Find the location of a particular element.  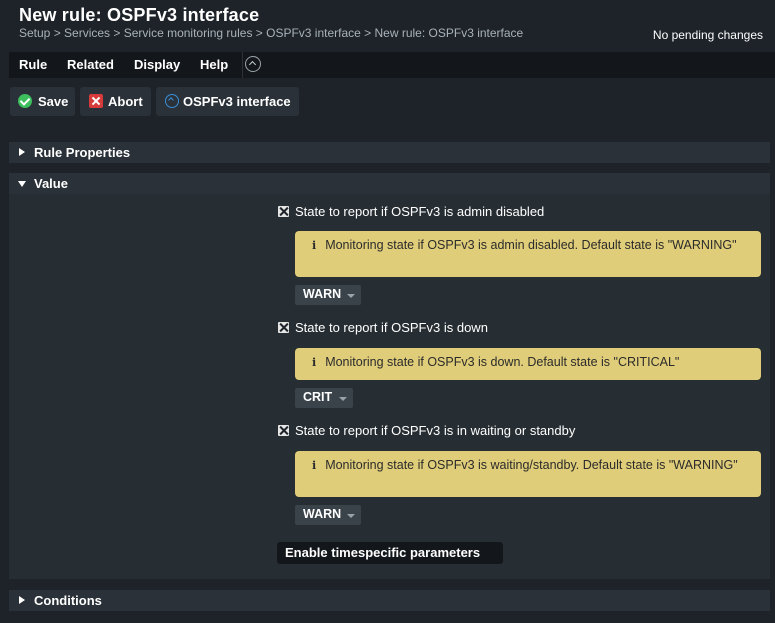

section-title: Conditions is located at coordinates (68, 600).